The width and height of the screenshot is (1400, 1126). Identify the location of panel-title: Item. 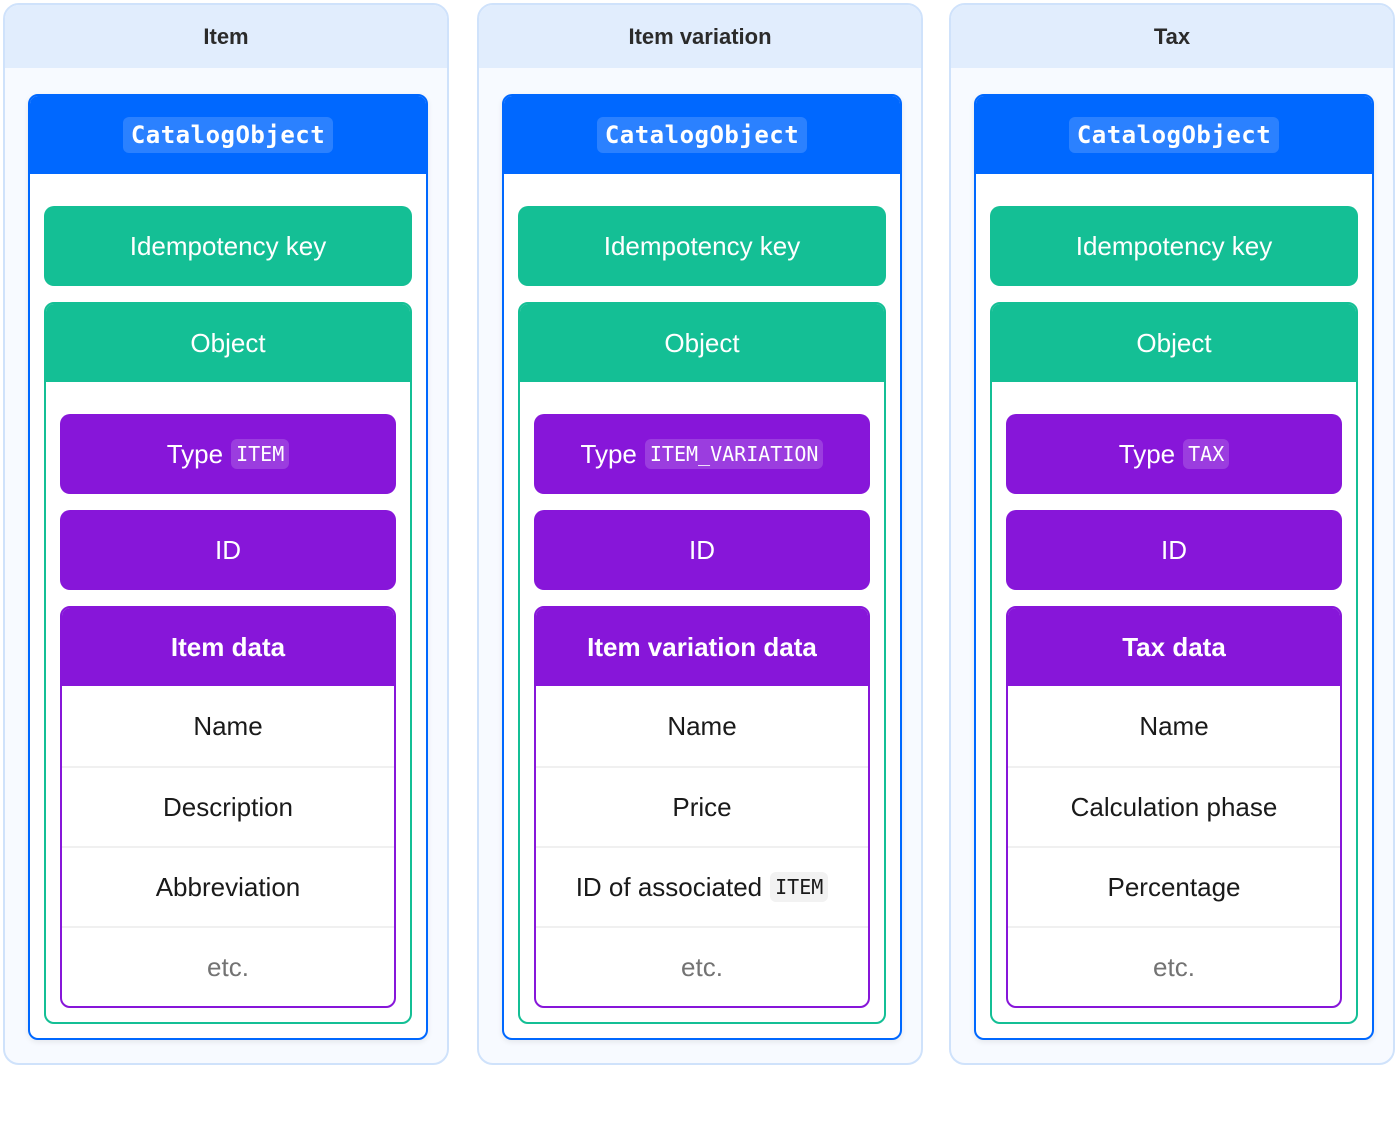
(226, 36).